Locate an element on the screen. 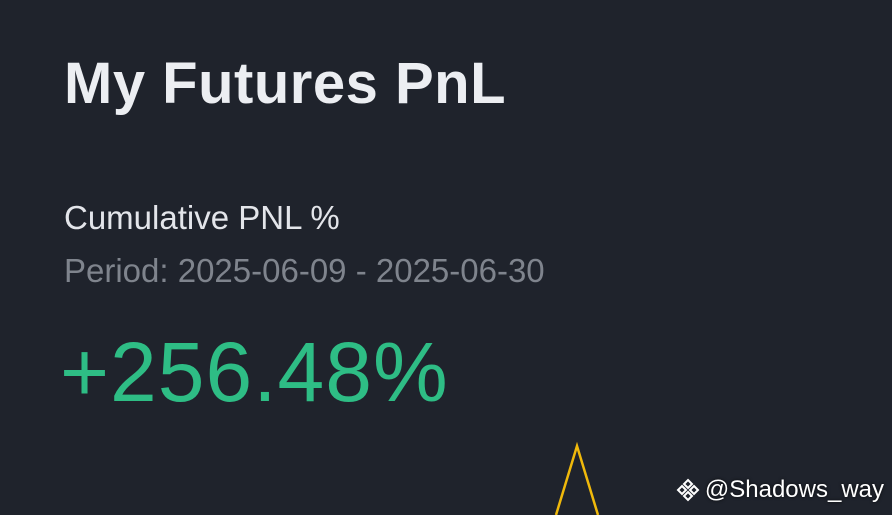  watermark: @Shadows_way is located at coordinates (779, 490).